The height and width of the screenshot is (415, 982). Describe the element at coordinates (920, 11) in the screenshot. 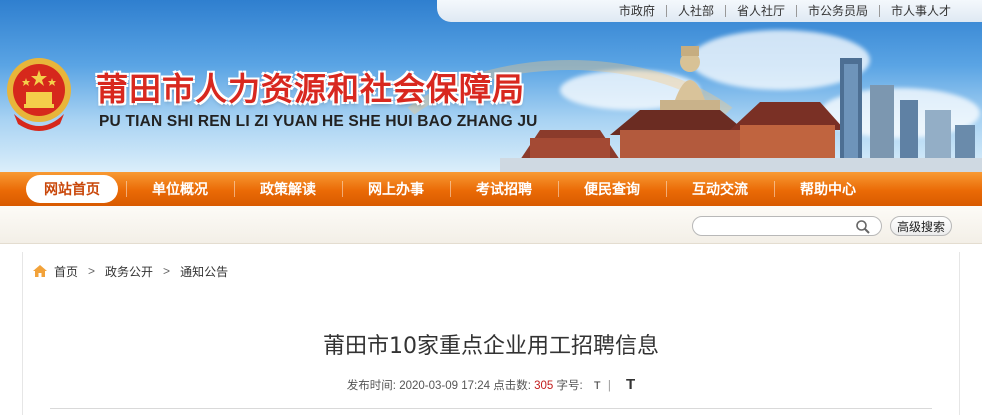

I see `top-link-personnel-talent: 市人事人才` at that location.